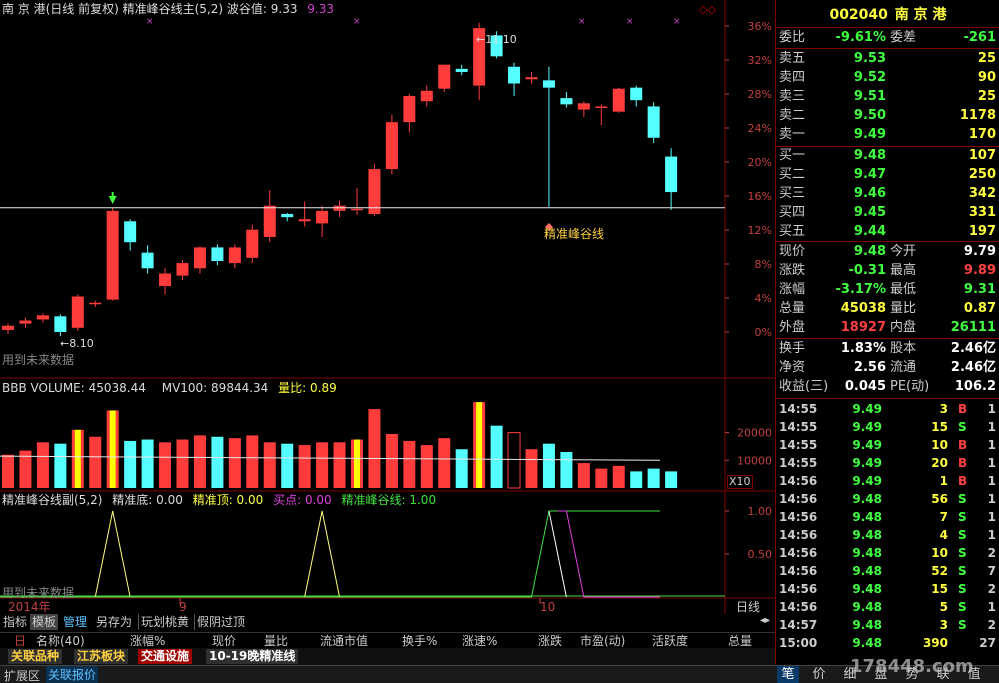 Image resolution: width=999 pixels, height=683 pixels. I want to click on col-float-cap: 流通市值, so click(344, 641).